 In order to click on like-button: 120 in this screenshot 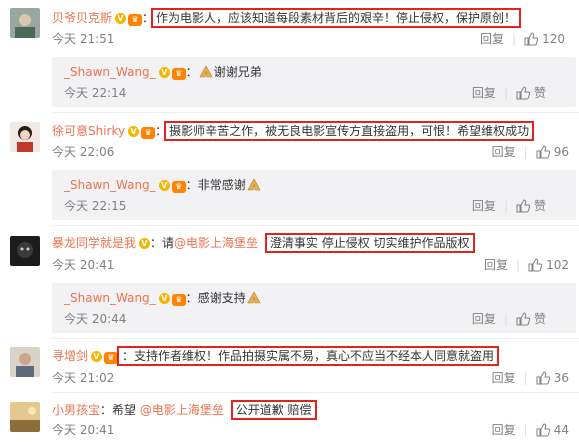, I will do `click(544, 39)`.